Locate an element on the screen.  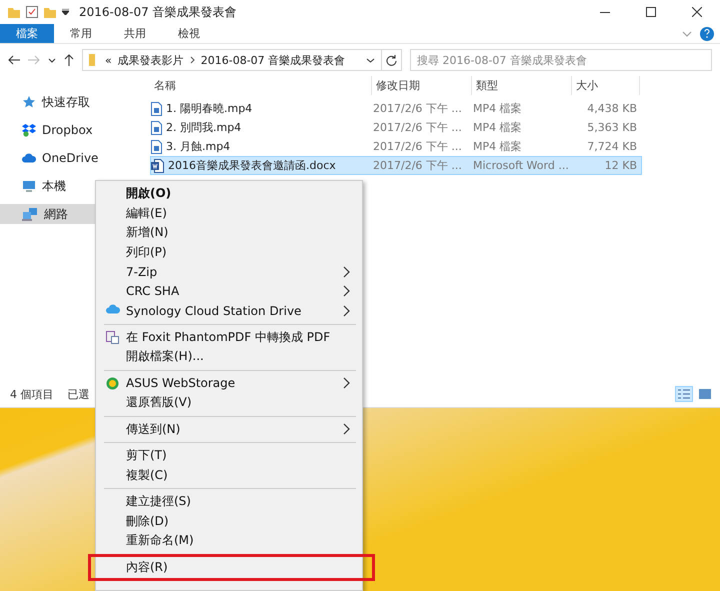
sidebar-item: OneDrive is located at coordinates (70, 158).